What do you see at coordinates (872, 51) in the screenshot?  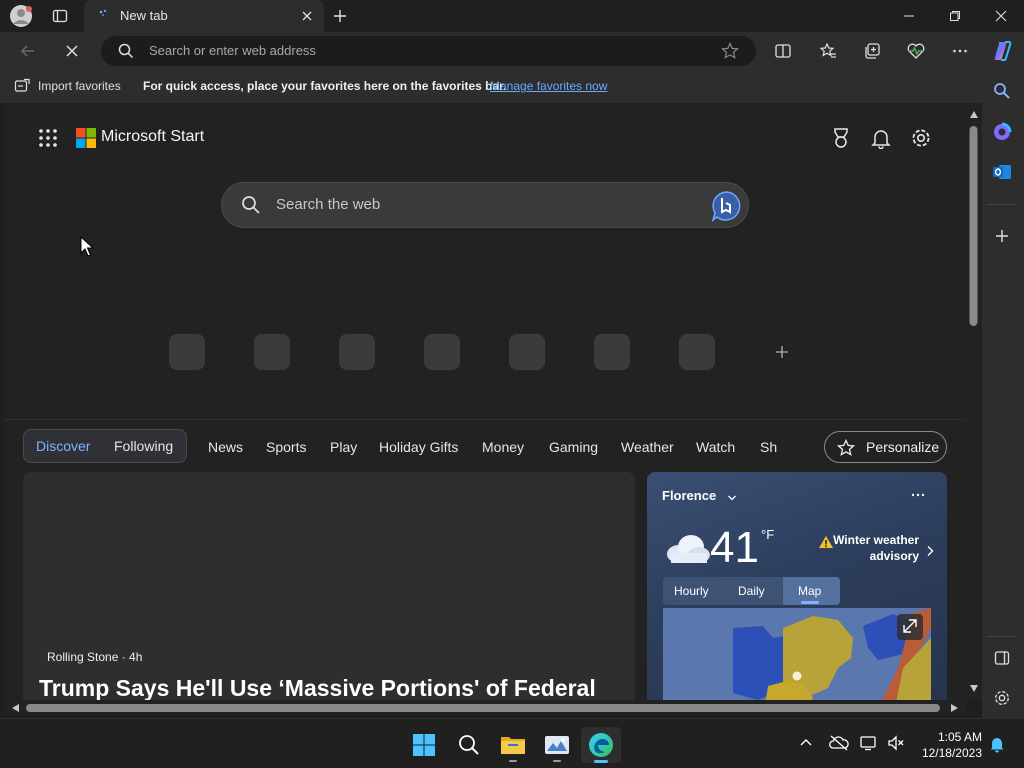 I see `collections-icon` at bounding box center [872, 51].